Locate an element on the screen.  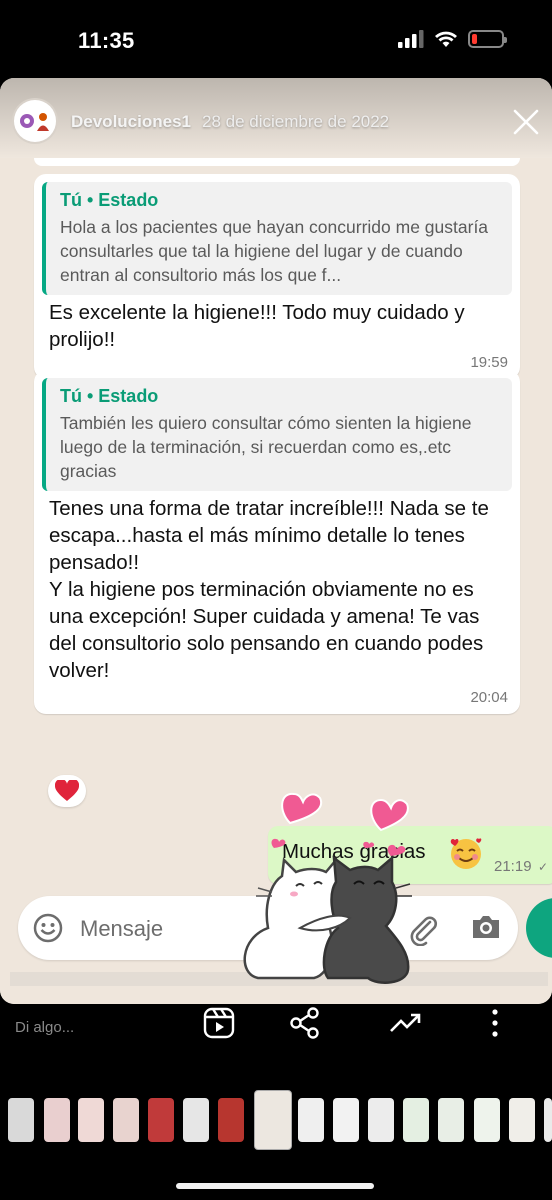
message-time: 20:04 is located at coordinates (489, 697).